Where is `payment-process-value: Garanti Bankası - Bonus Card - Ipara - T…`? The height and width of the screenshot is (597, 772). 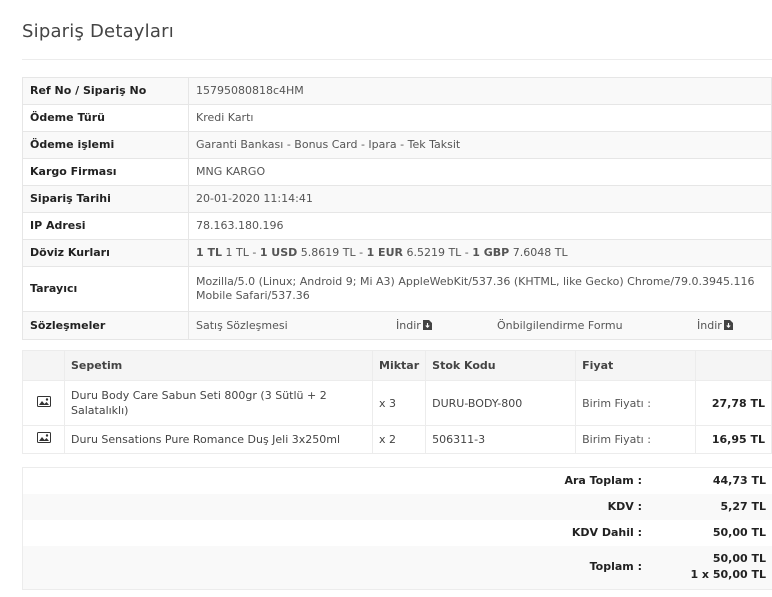
payment-process-value: Garanti Bankası - Bonus Card - Ipara - T… is located at coordinates (480, 145).